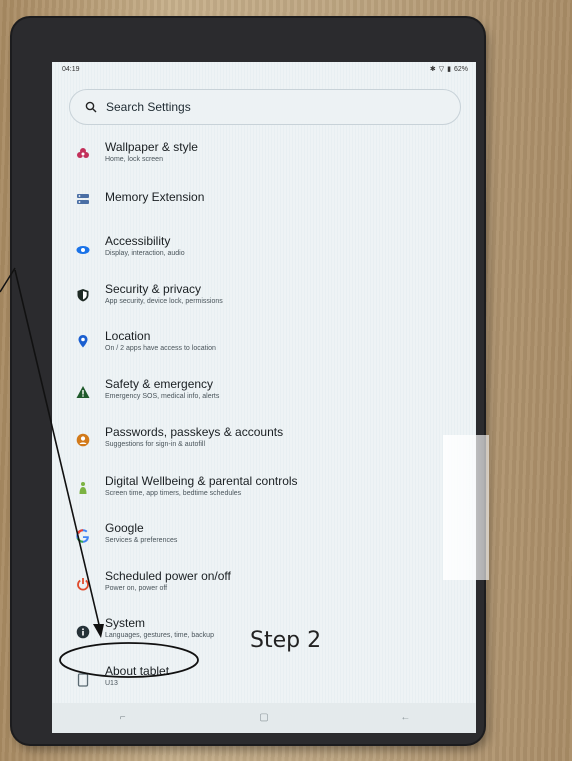 The height and width of the screenshot is (761, 572). I want to click on arrowhead-icon, so click(98, 631).